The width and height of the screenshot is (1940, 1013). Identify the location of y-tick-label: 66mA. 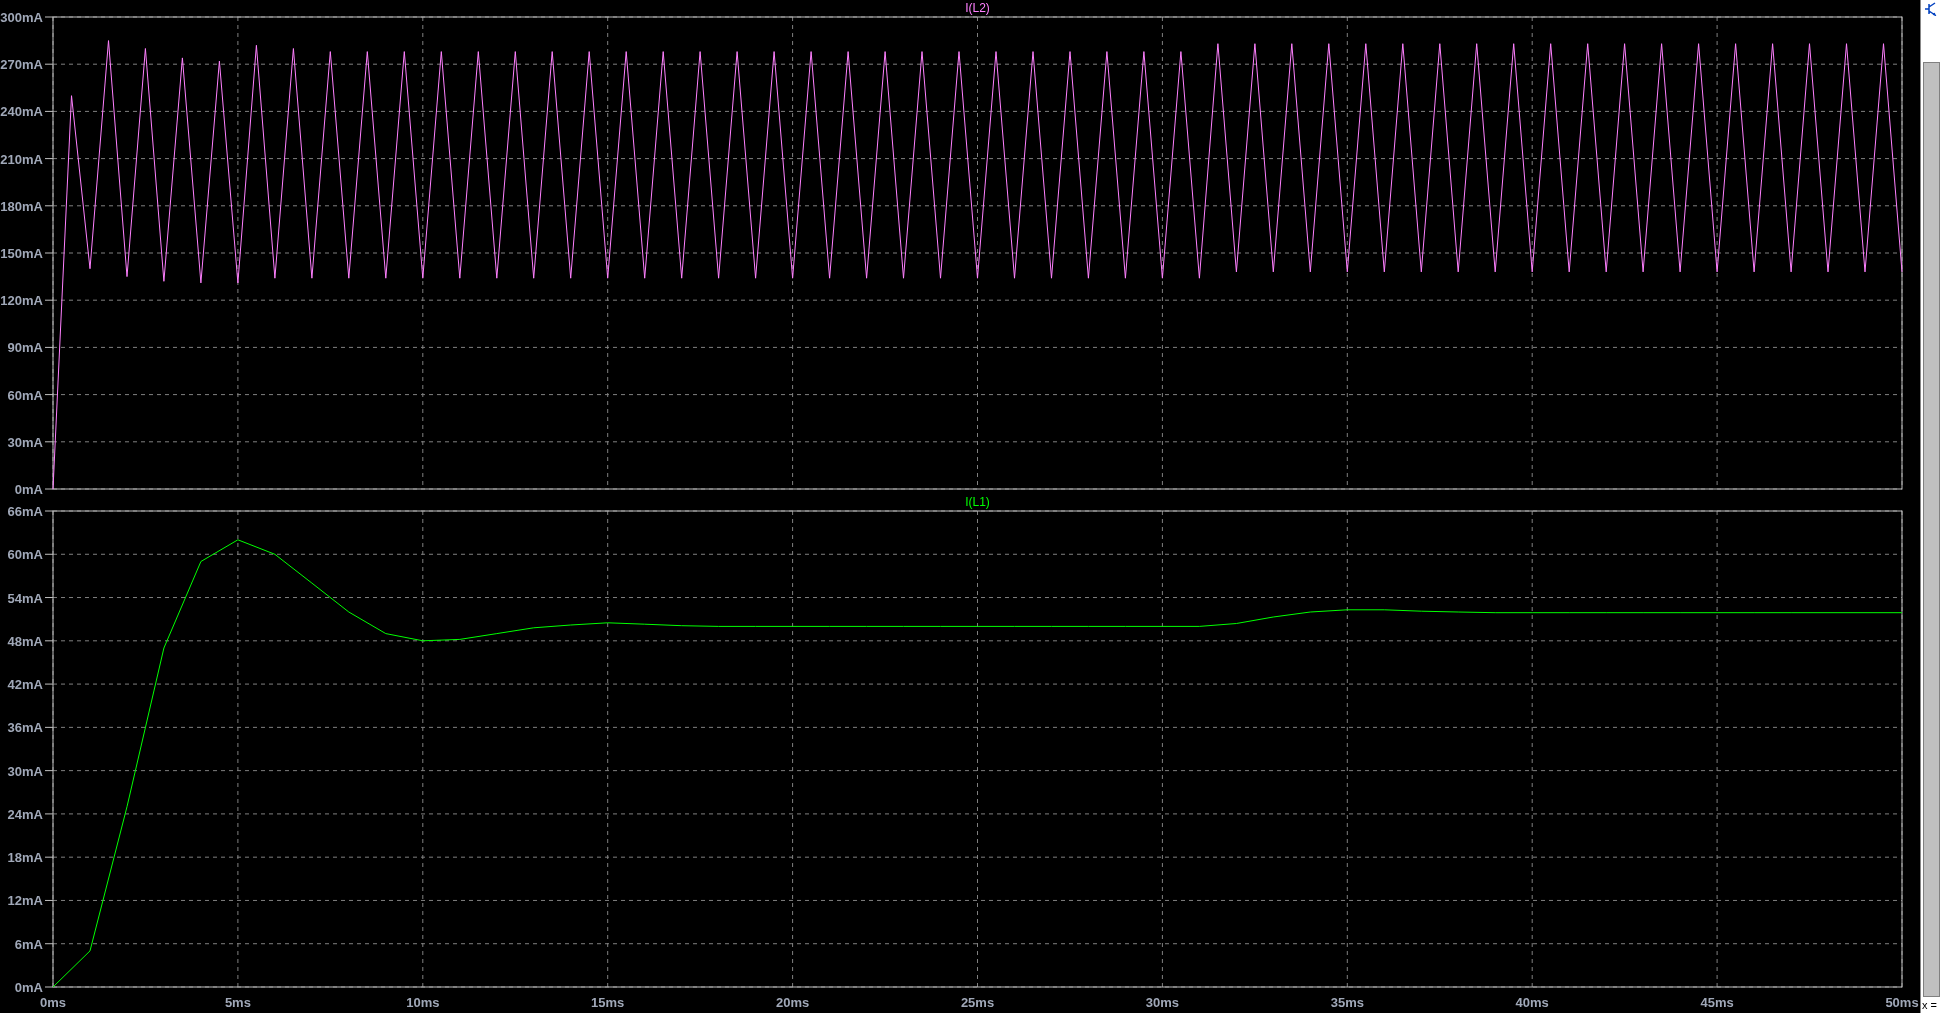
(25, 511).